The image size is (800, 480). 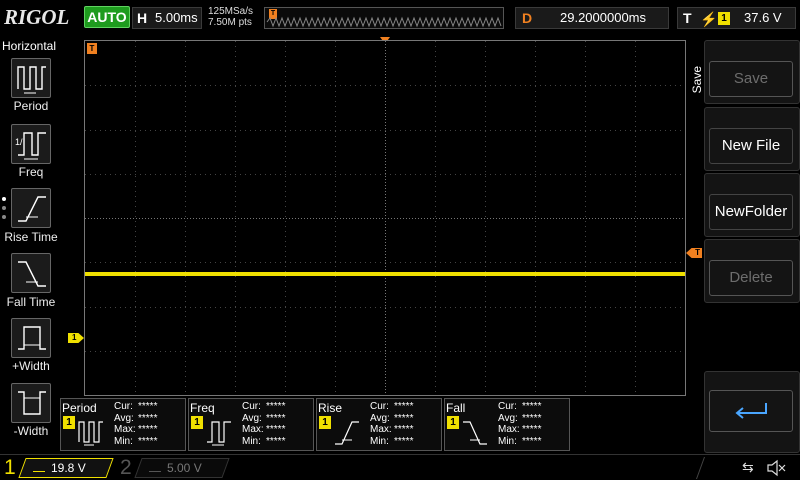 I want to click on rise-time-label: Rise Time, so click(x=31, y=237).